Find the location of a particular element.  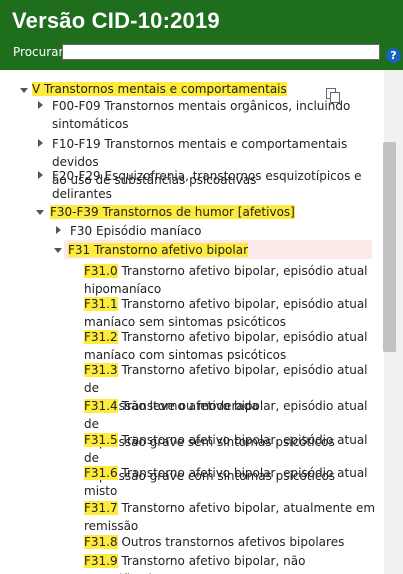

group-f00-expand-icon is located at coordinates (40, 105).